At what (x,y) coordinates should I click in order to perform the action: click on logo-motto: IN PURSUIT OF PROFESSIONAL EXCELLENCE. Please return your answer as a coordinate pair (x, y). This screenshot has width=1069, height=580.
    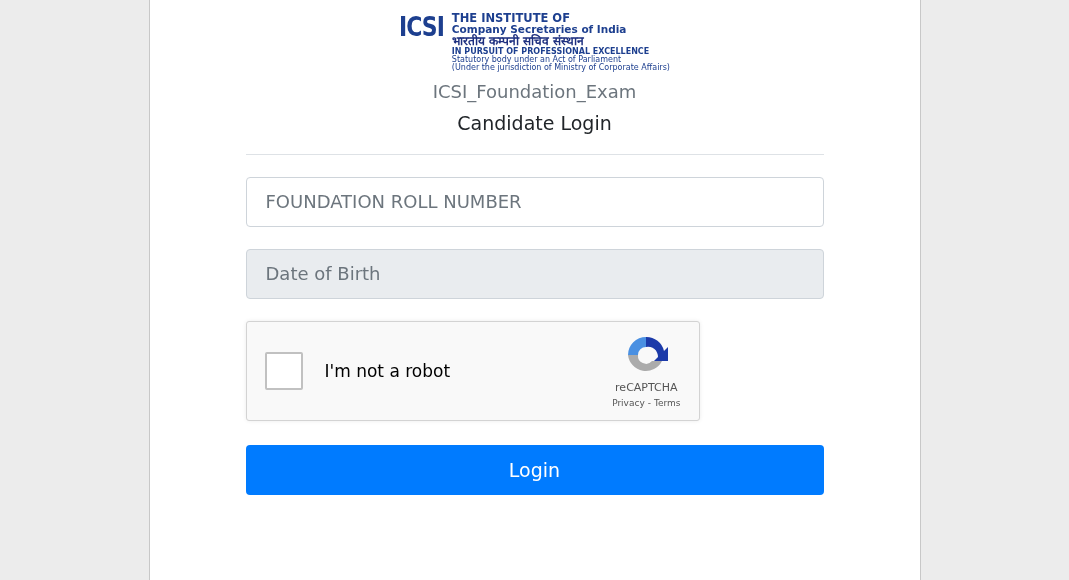
    Looking at the image, I should click on (551, 51).